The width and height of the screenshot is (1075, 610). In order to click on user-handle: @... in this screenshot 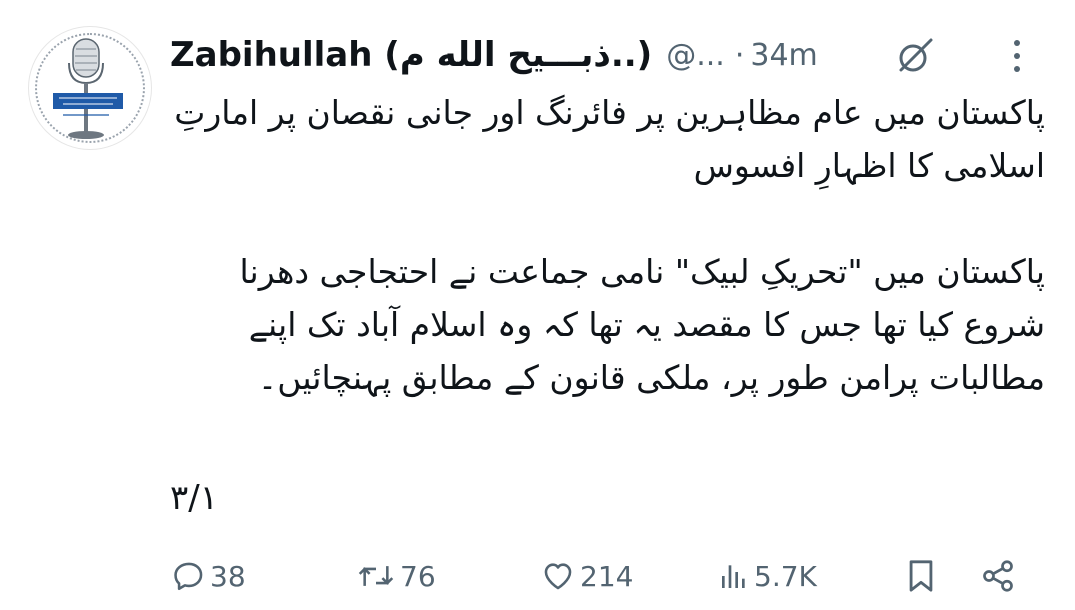, I will do `click(695, 55)`.